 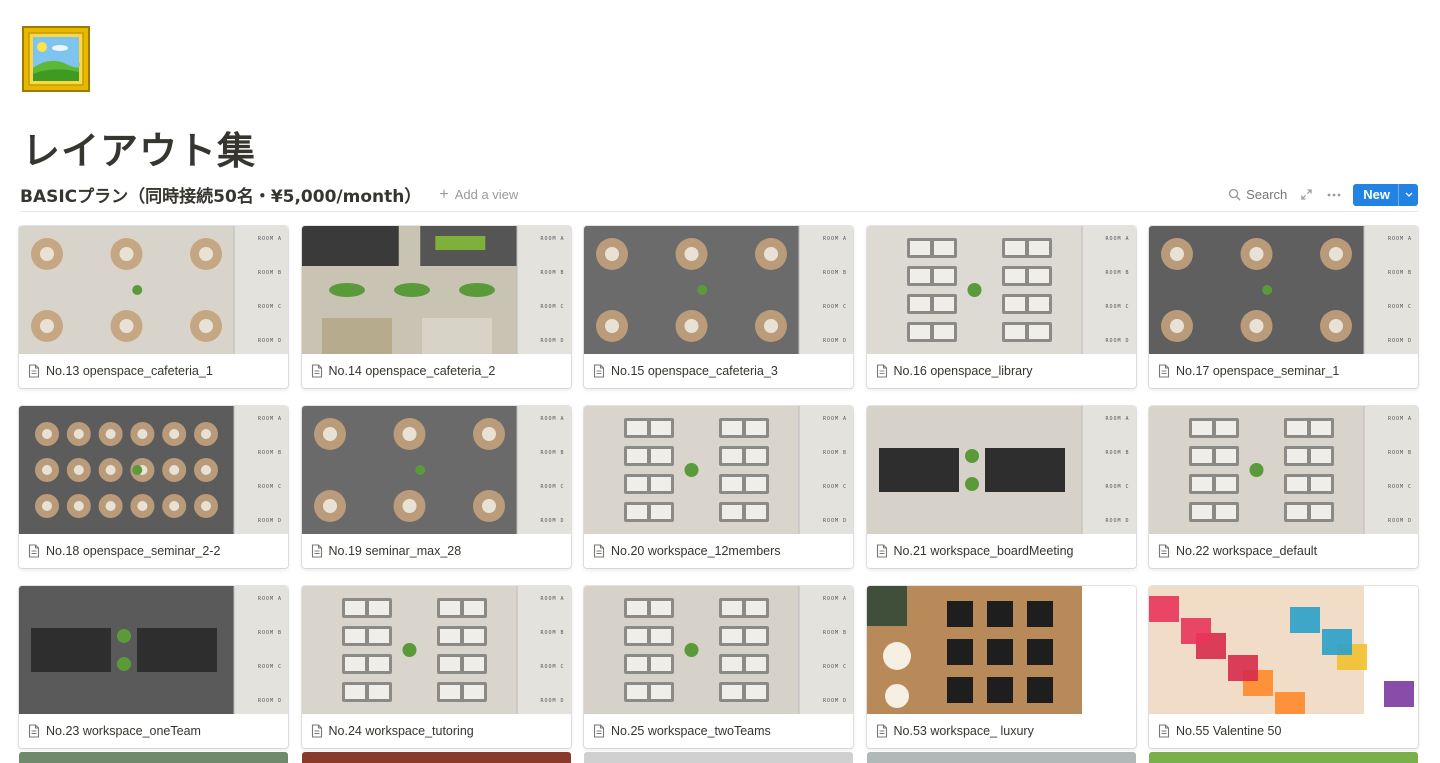 What do you see at coordinates (963, 731) in the screenshot?
I see `card-title: No.53 workspace_ luxury` at bounding box center [963, 731].